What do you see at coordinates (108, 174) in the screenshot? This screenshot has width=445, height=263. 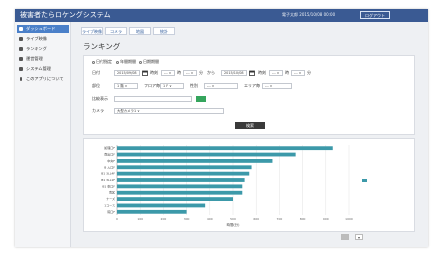 I see `y-tick-label: B1 3LL4F` at bounding box center [108, 174].